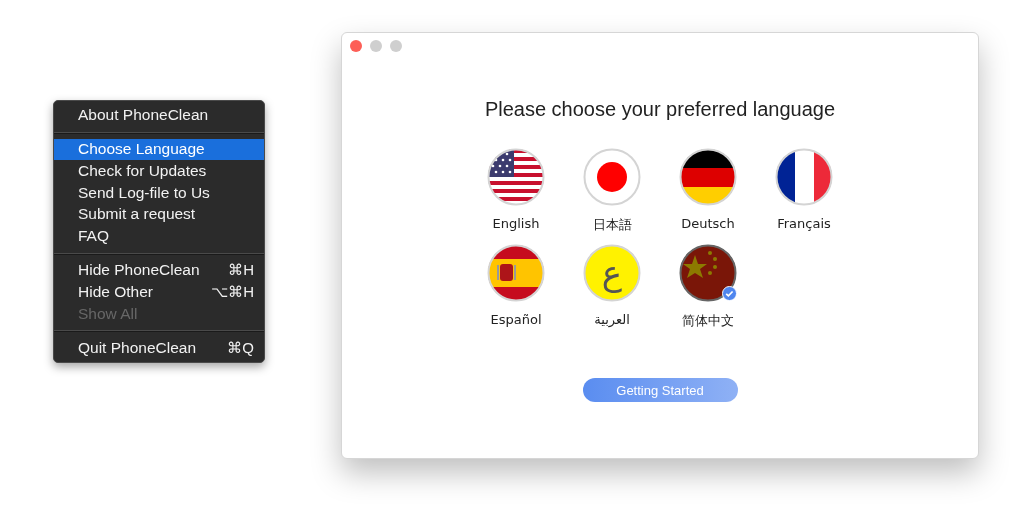  Describe the element at coordinates (232, 291) in the screenshot. I see `shortcut-label: ⌥⌘H` at that location.